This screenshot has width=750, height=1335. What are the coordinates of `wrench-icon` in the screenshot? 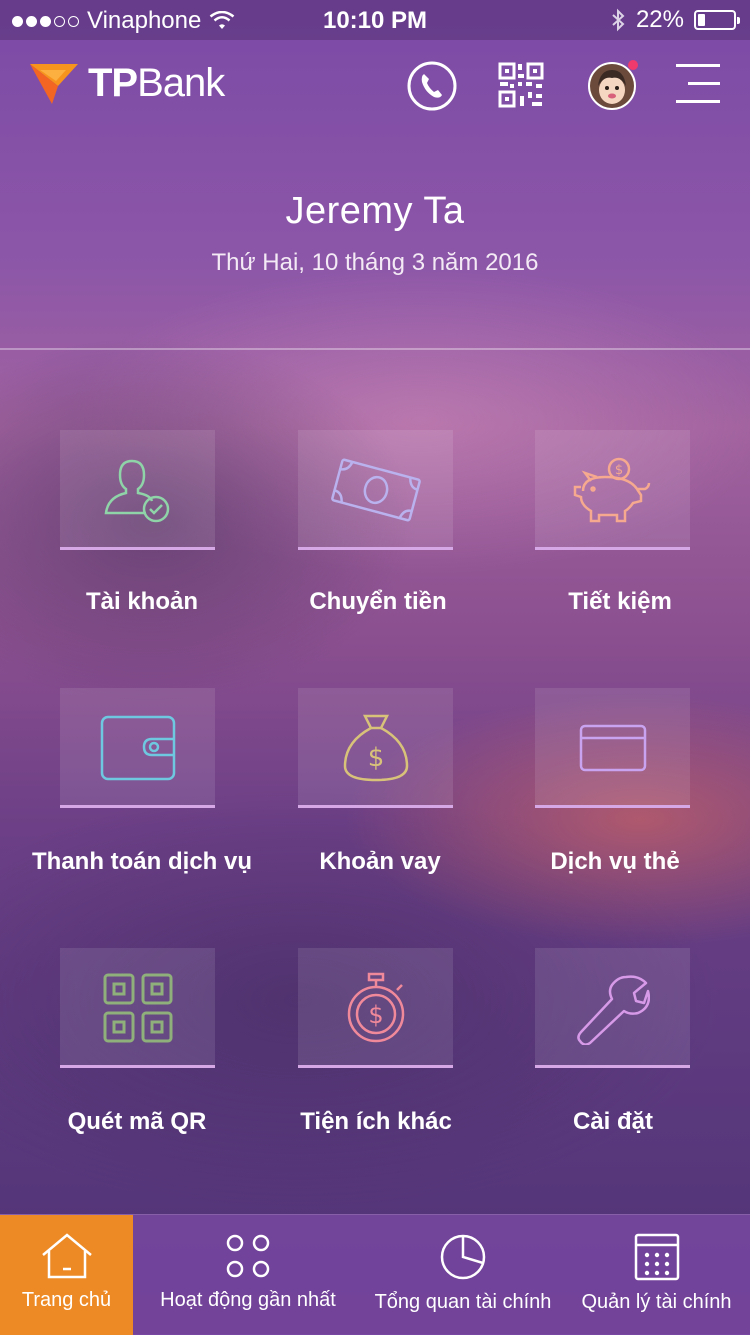 It's located at (613, 1010).